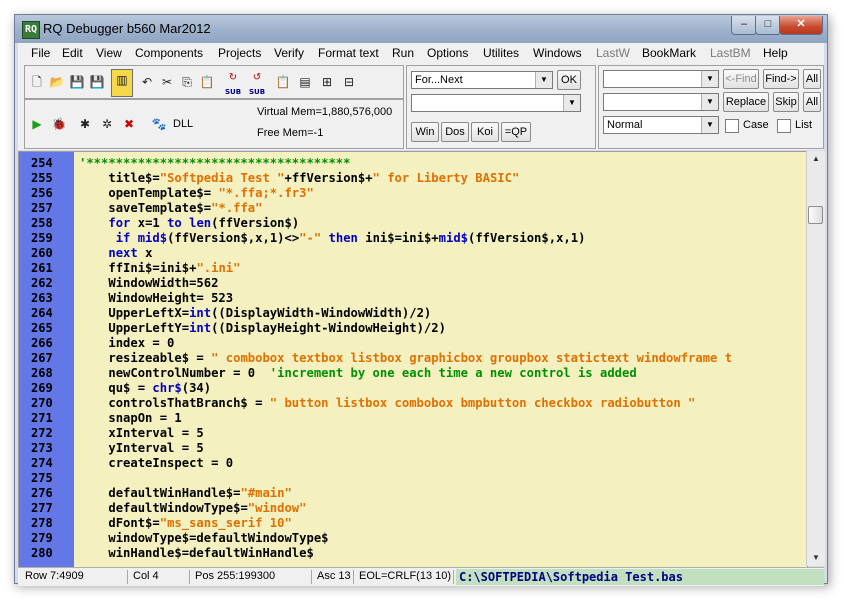  I want to click on qp-button: =QP, so click(516, 132).